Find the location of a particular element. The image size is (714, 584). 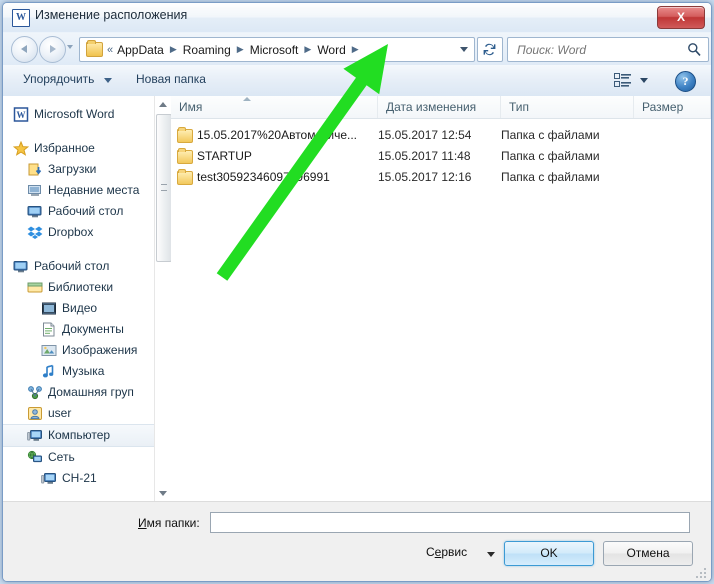

sidebar-item-недавние-места: Недавние места is located at coordinates (87, 190).